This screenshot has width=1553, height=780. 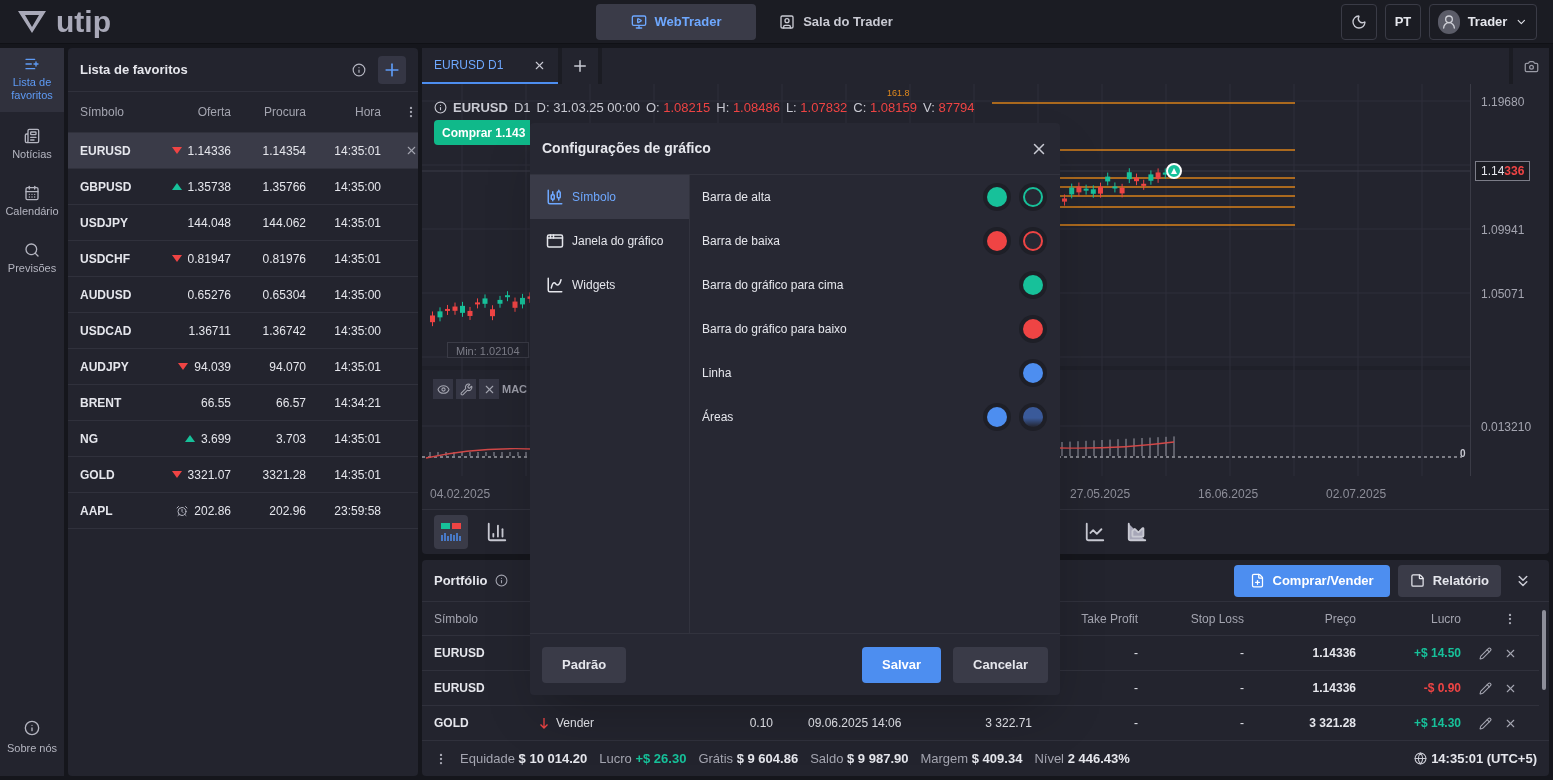 I want to click on screenshot-button, so click(x=1531, y=66).